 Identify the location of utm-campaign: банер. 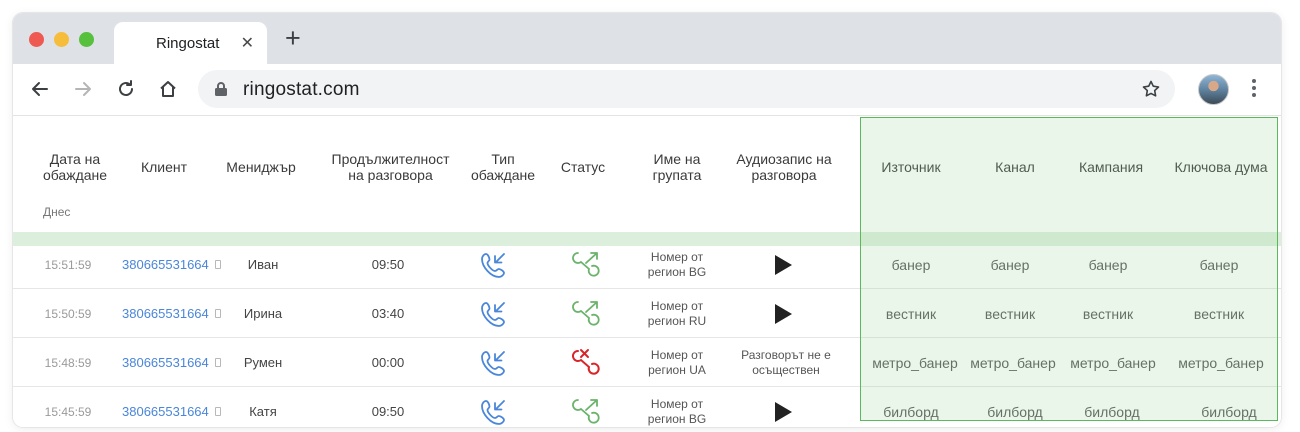
(1108, 264).